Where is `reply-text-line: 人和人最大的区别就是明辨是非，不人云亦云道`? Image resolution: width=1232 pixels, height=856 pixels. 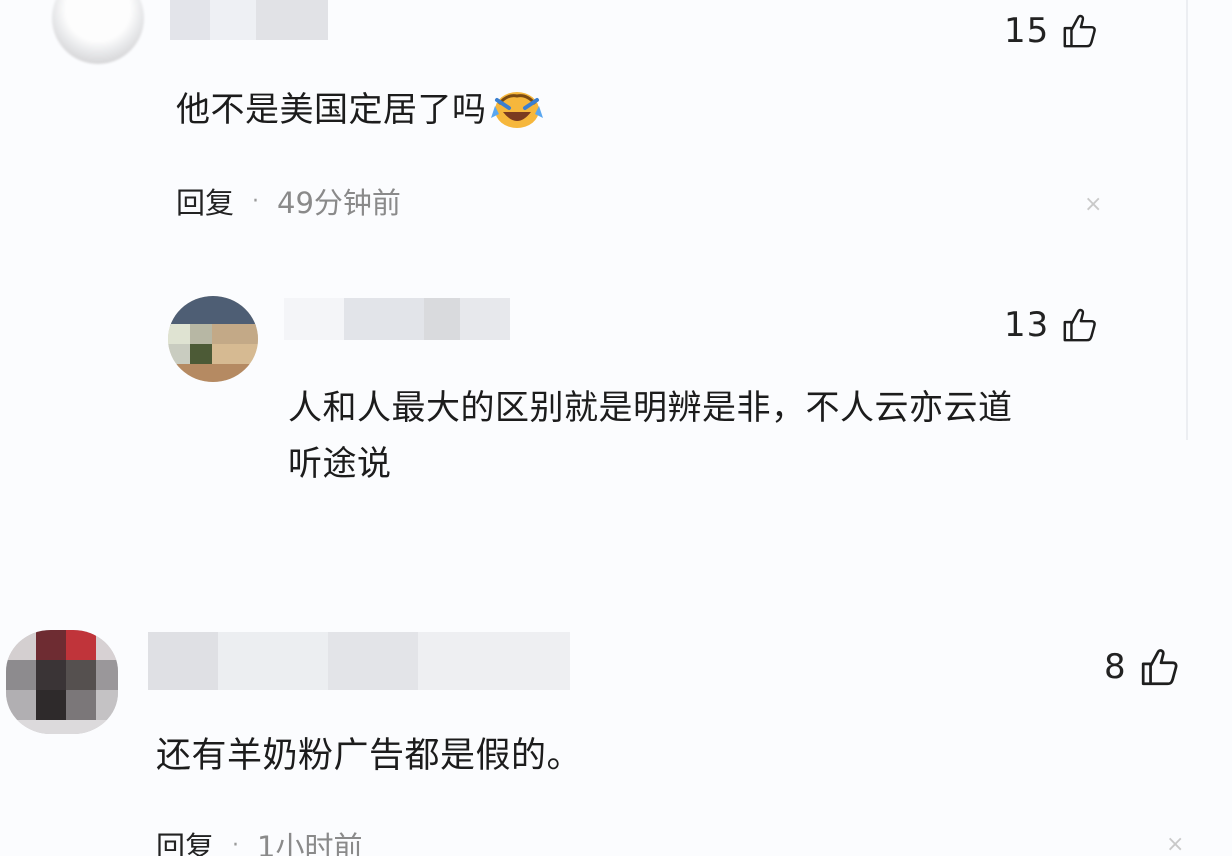 reply-text-line: 人和人最大的区别就是明辨是非，不人云亦云道 is located at coordinates (650, 408).